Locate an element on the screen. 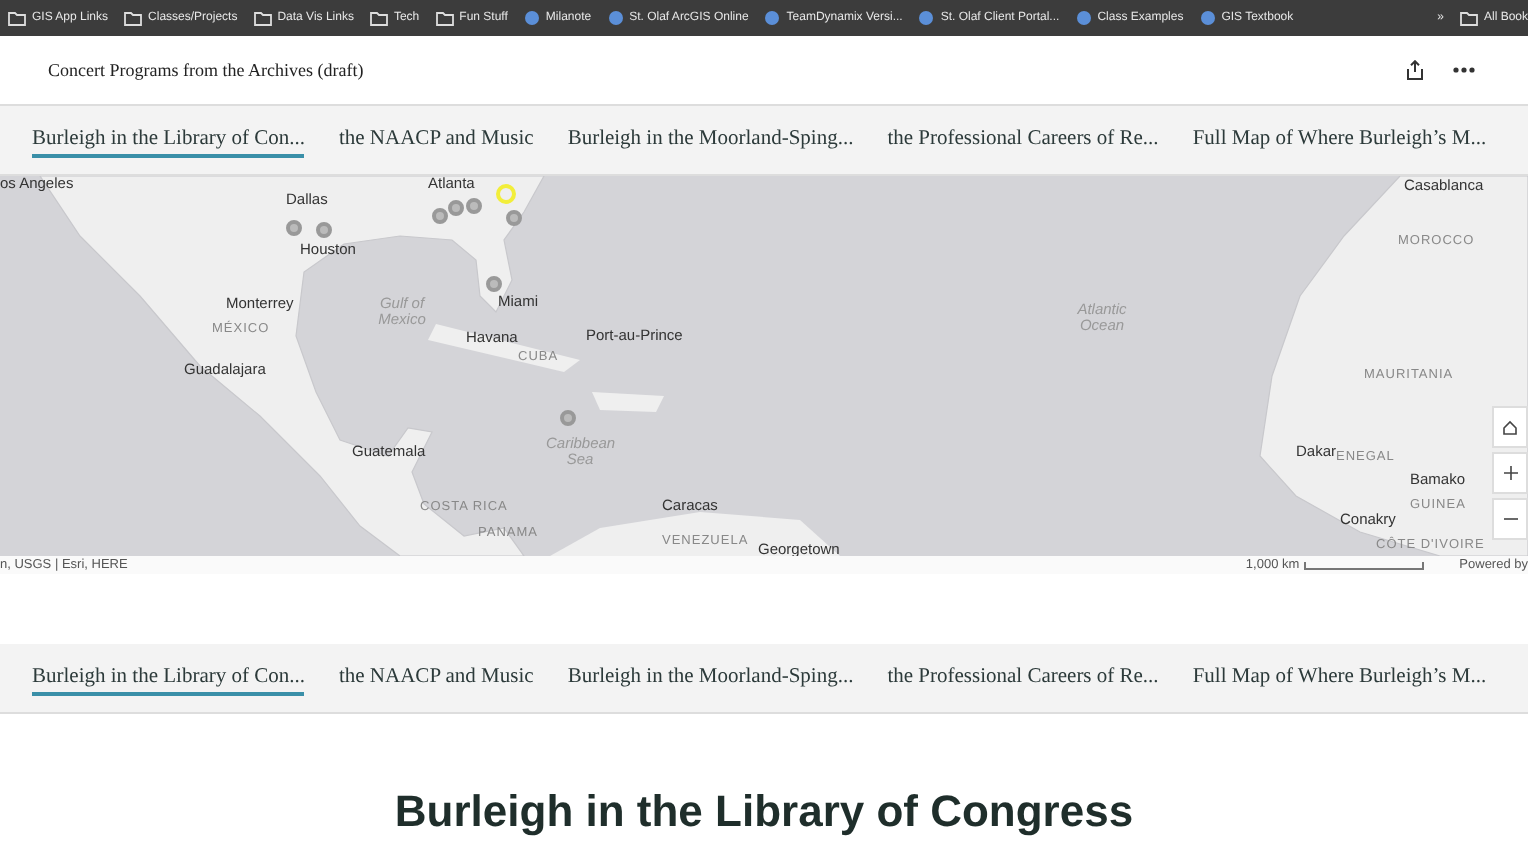 This screenshot has width=1528, height=850. more-options-button is located at coordinates (1464, 70).